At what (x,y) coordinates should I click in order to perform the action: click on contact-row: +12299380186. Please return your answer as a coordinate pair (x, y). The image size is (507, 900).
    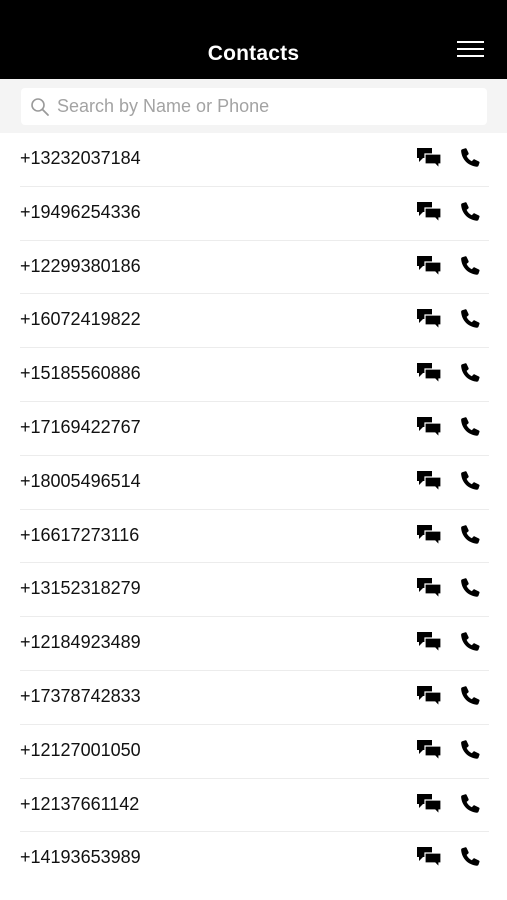
    Looking at the image, I should click on (254, 268).